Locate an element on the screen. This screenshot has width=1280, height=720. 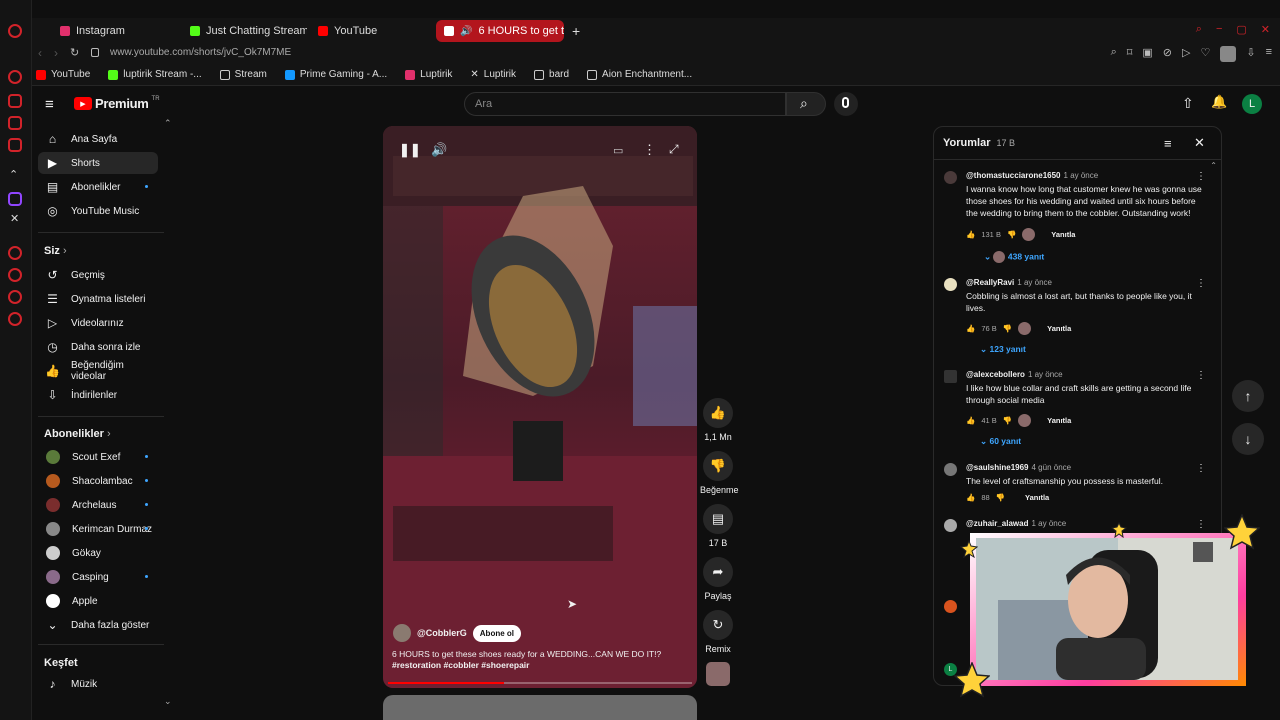
view-replies-button: ⌄ 438 yanıt is located at coordinates (1014, 257).